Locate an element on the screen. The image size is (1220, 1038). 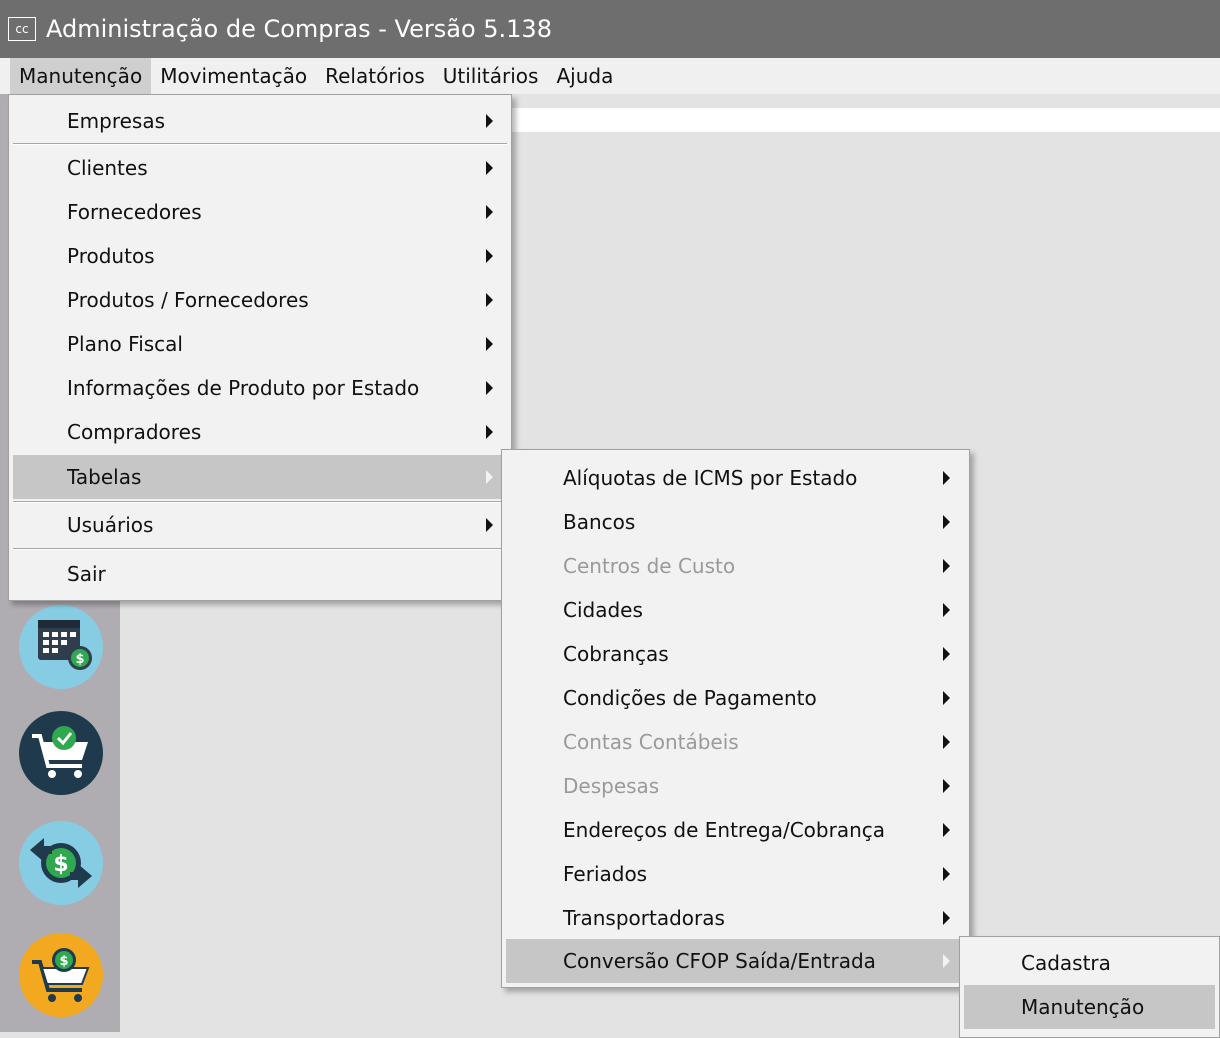
menu-item-clientes: Clientes is located at coordinates (260, 168).